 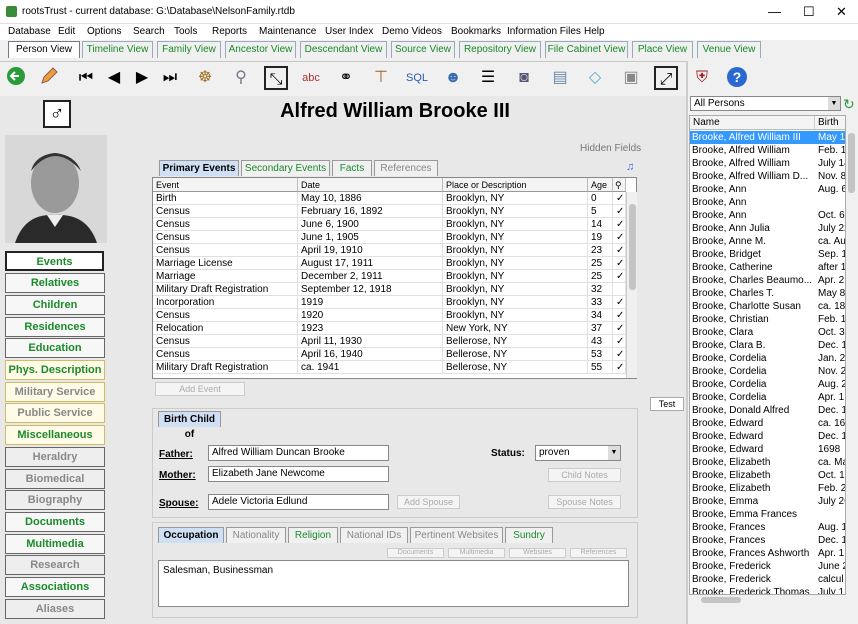 I want to click on person-list-item: Brooke, Charles Beaumo... Apr. 2, so click(x=767, y=280).